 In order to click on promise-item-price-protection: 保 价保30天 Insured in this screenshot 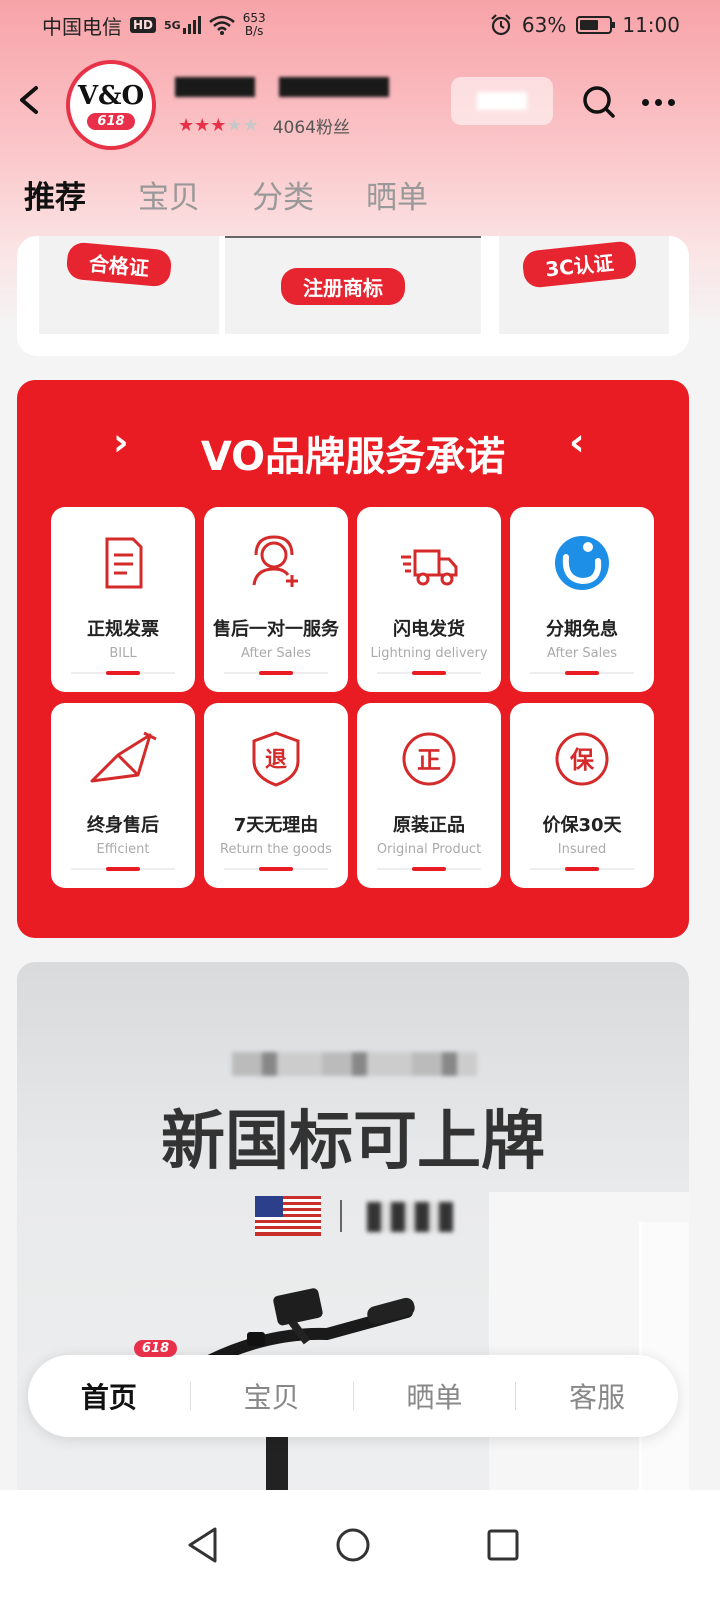, I will do `click(582, 795)`.